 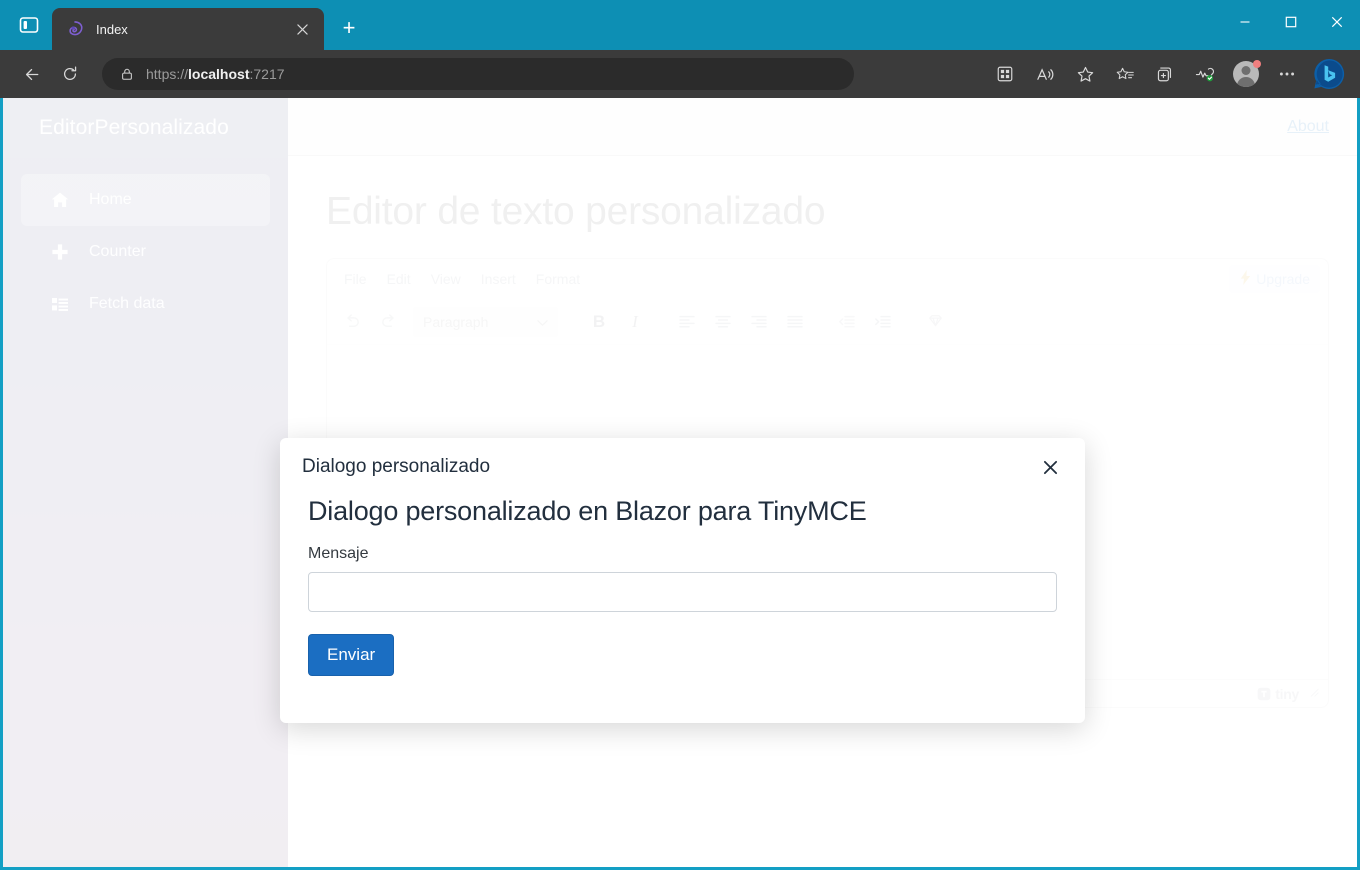 What do you see at coordinates (1245, 22) in the screenshot?
I see `minimize-button` at bounding box center [1245, 22].